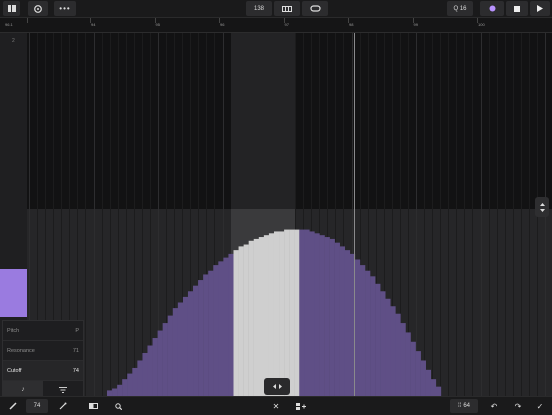 This screenshot has height=415, width=552. What do you see at coordinates (277, 386) in the screenshot?
I see `horizontal-resize-handle` at bounding box center [277, 386].